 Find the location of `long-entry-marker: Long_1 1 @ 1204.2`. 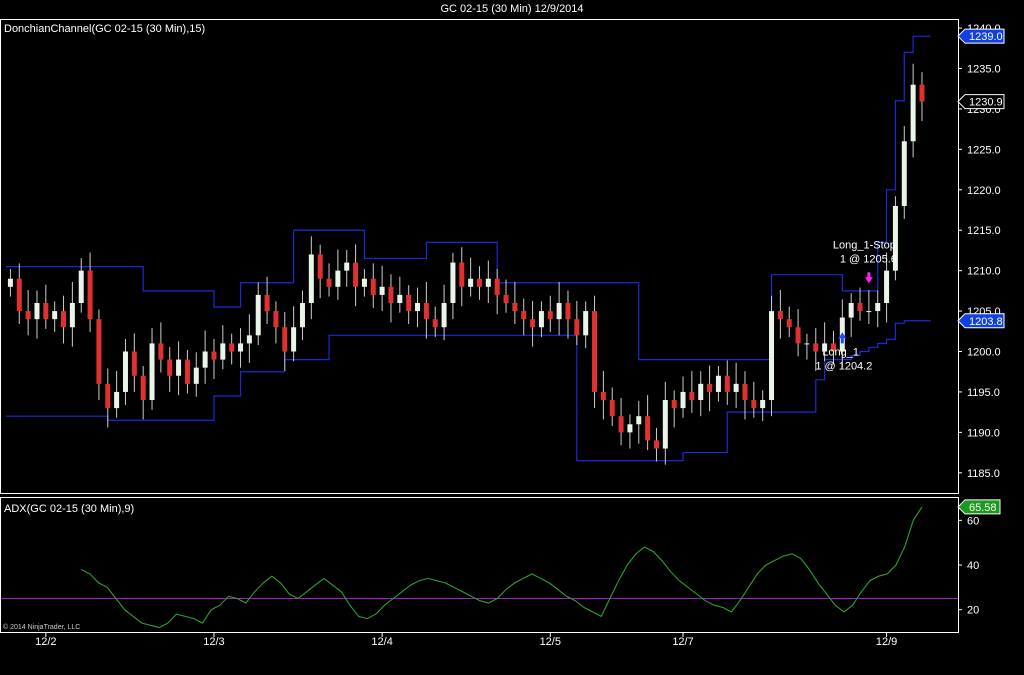

long-entry-marker: Long_1 1 @ 1204.2 is located at coordinates (843, 352).